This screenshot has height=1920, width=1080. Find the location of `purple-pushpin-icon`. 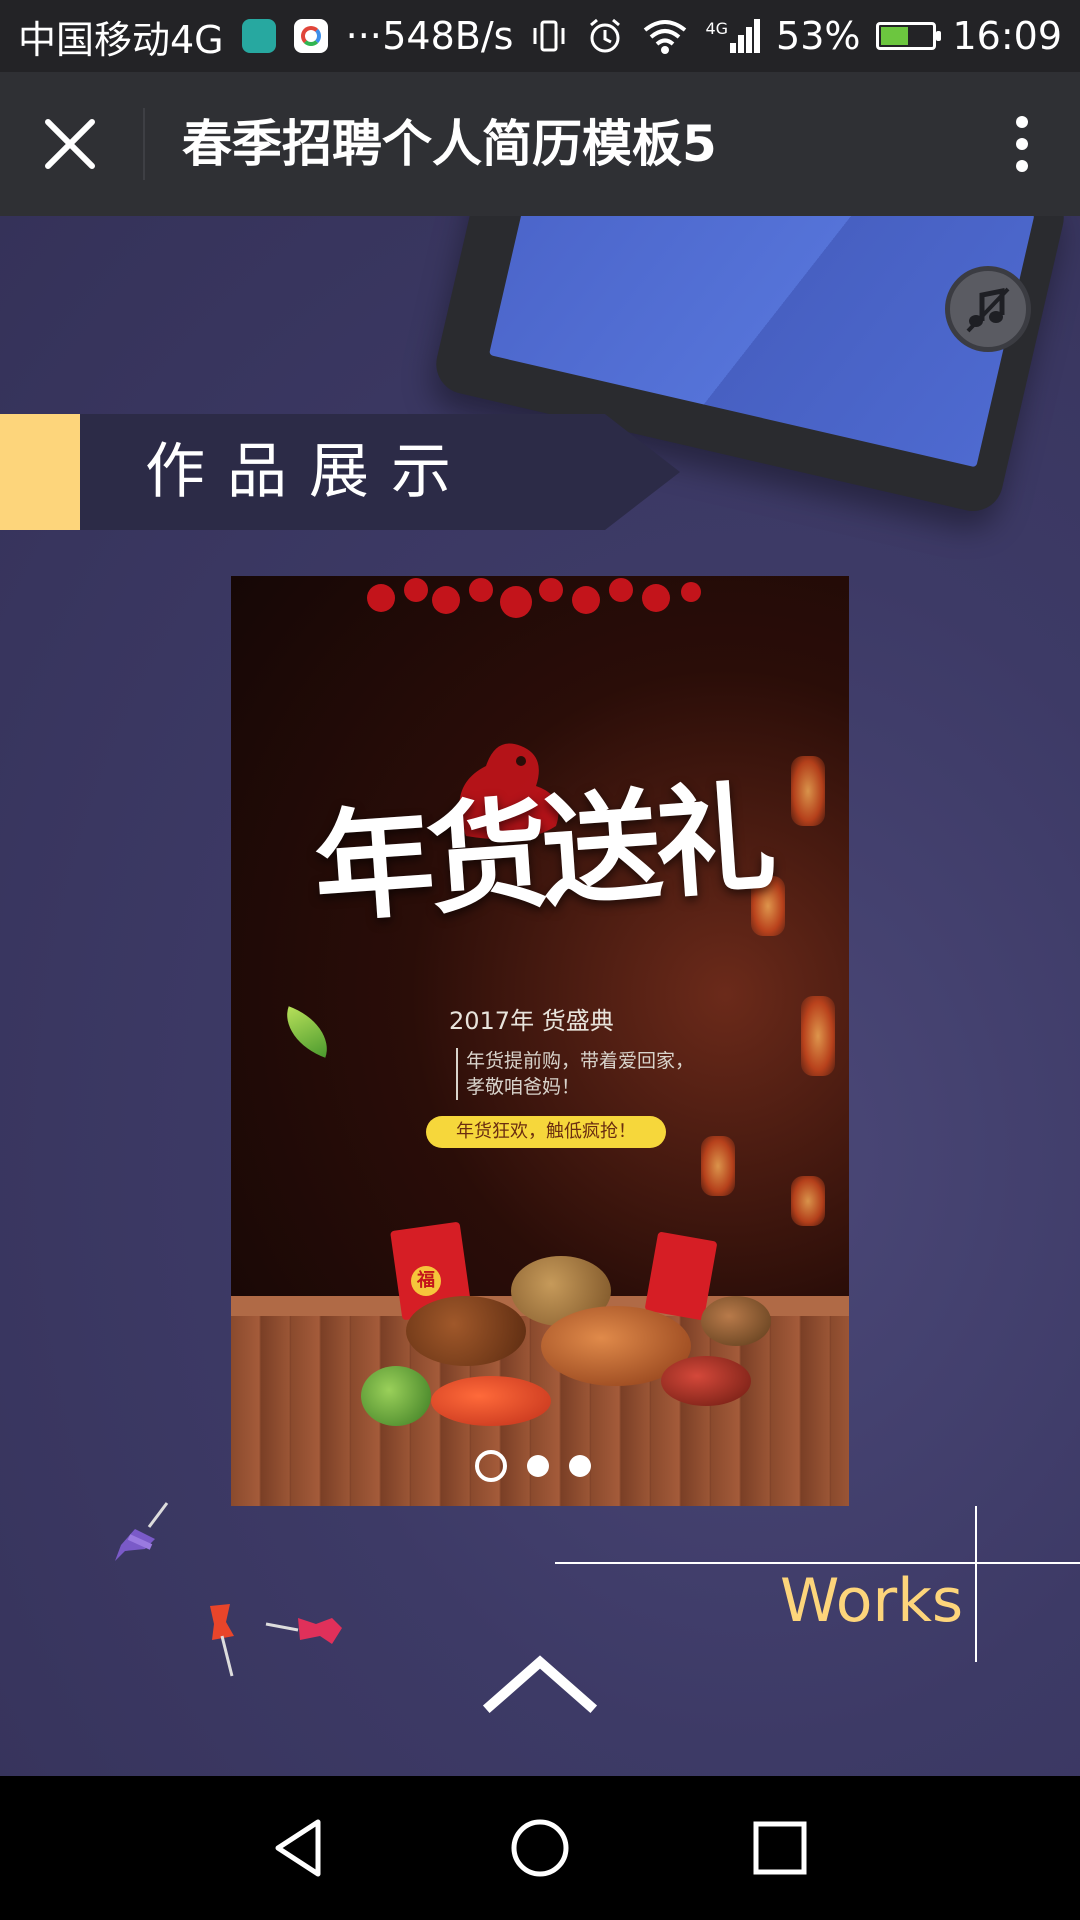

purple-pushpin-icon is located at coordinates (142, 1531).